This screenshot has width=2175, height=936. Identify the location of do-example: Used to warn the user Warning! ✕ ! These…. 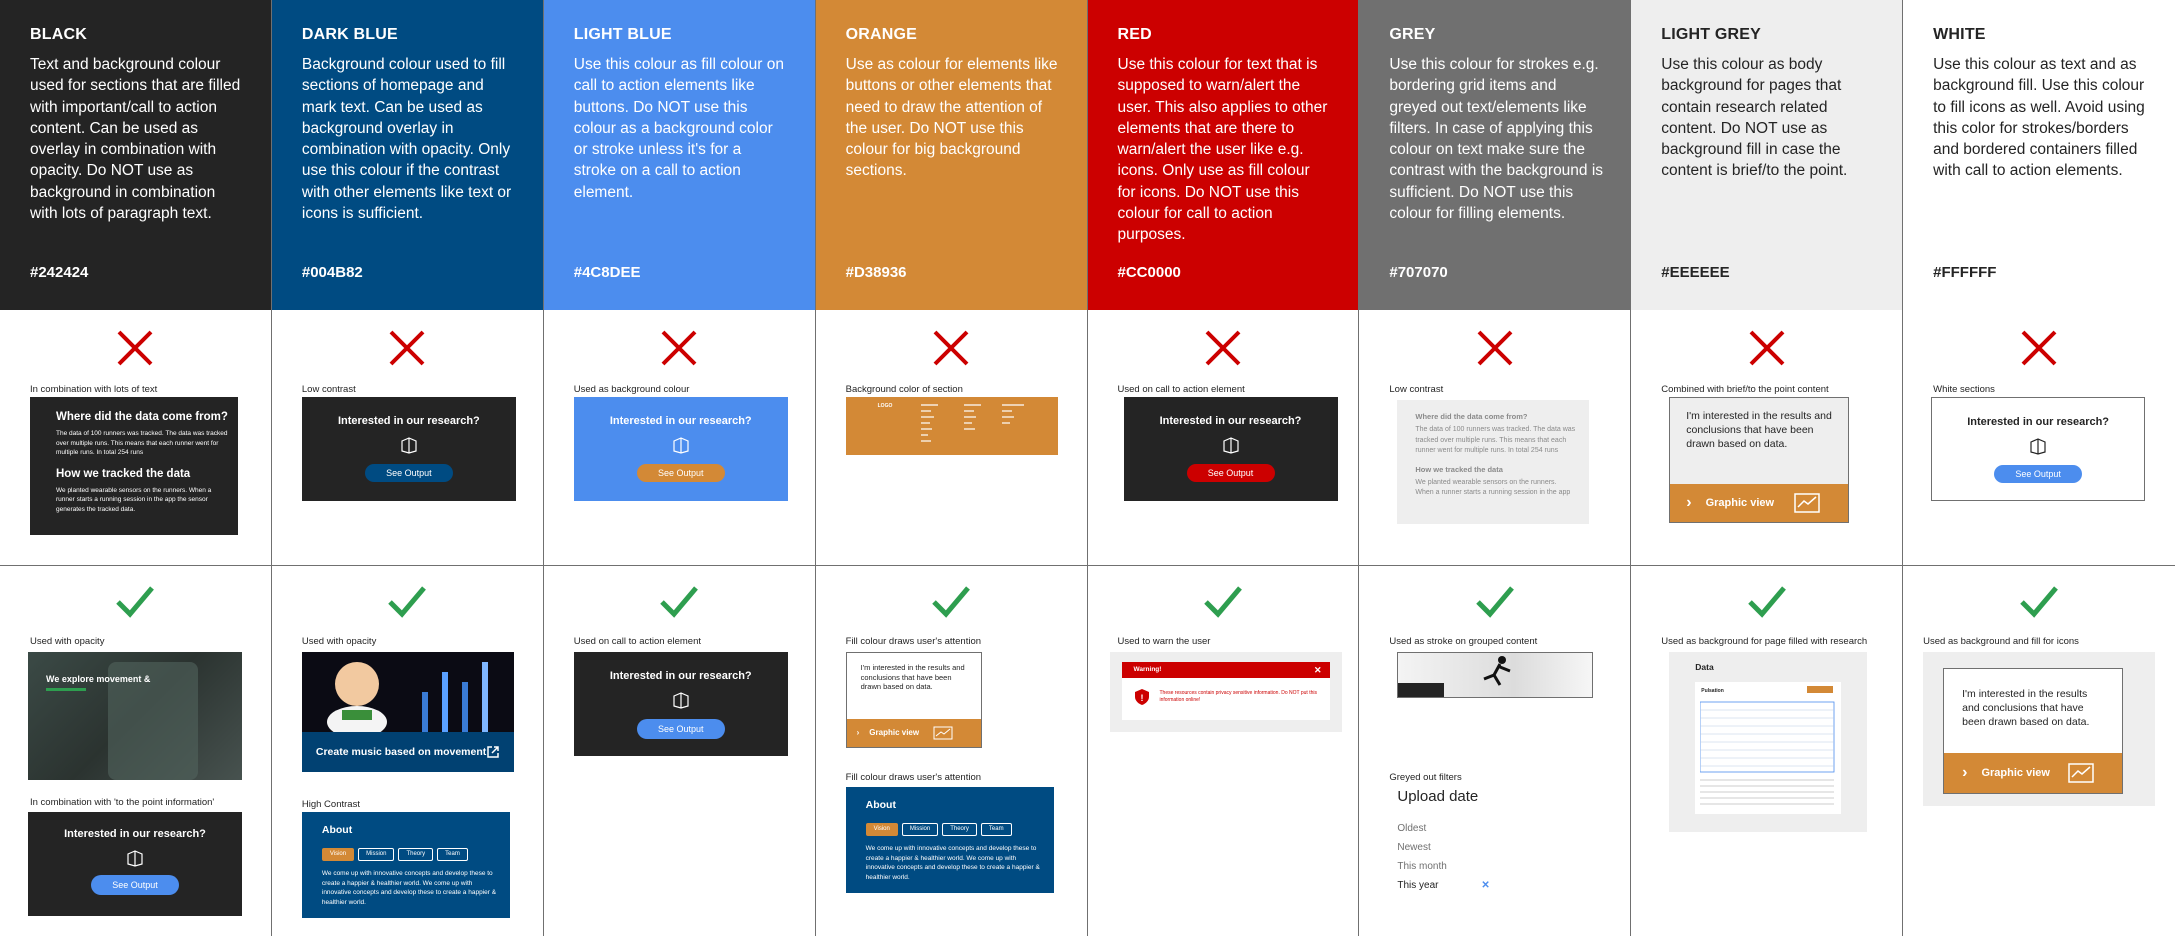
(1223, 751).